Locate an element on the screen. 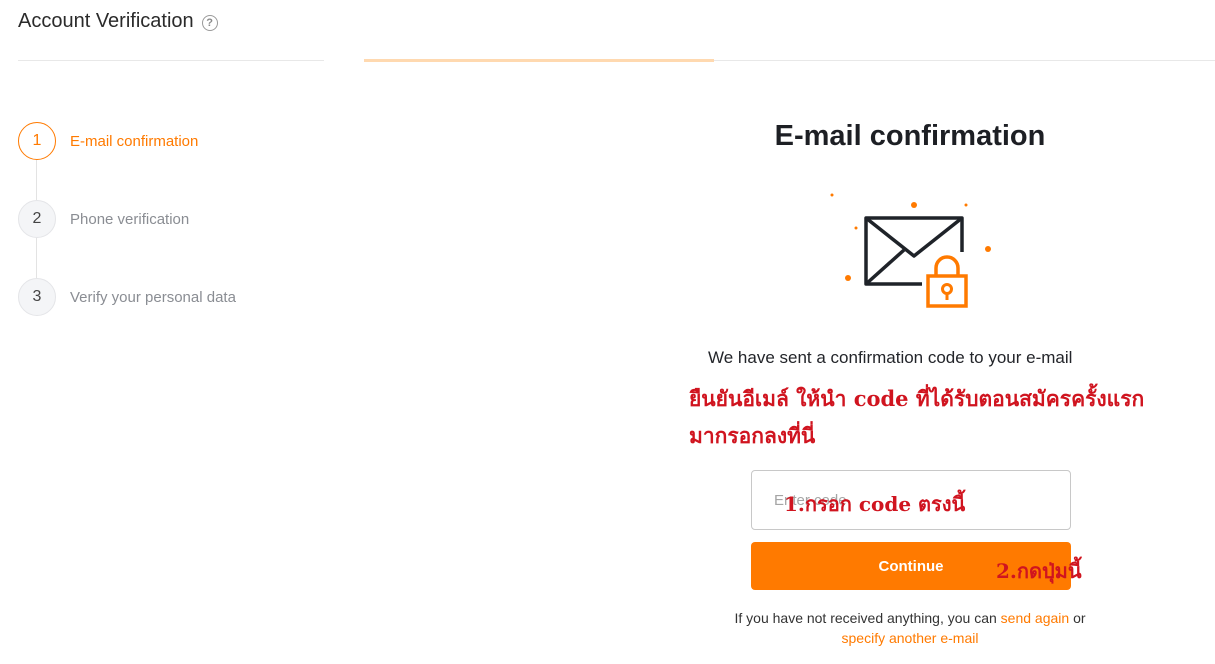 This screenshot has width=1215, height=664. step-phone-verification: 2 Phone verification is located at coordinates (103, 219).